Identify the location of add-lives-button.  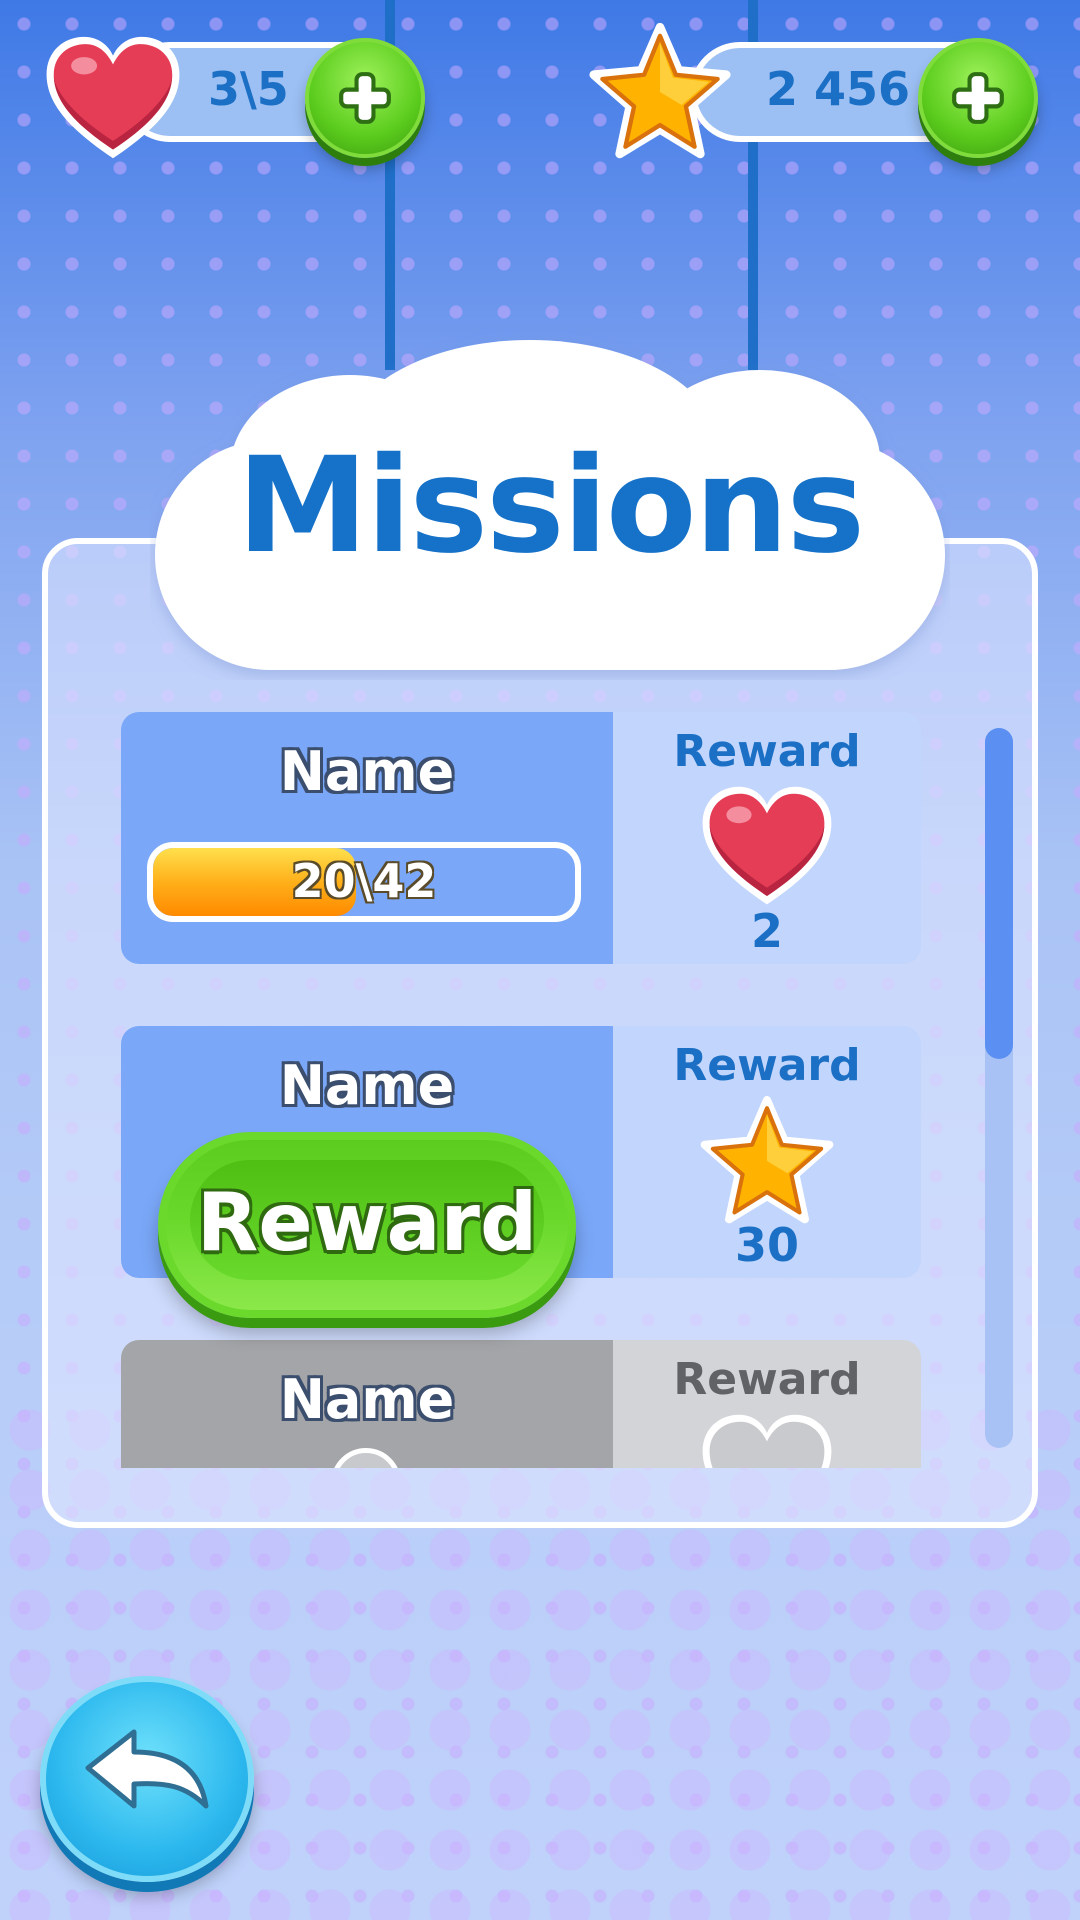
(365, 98).